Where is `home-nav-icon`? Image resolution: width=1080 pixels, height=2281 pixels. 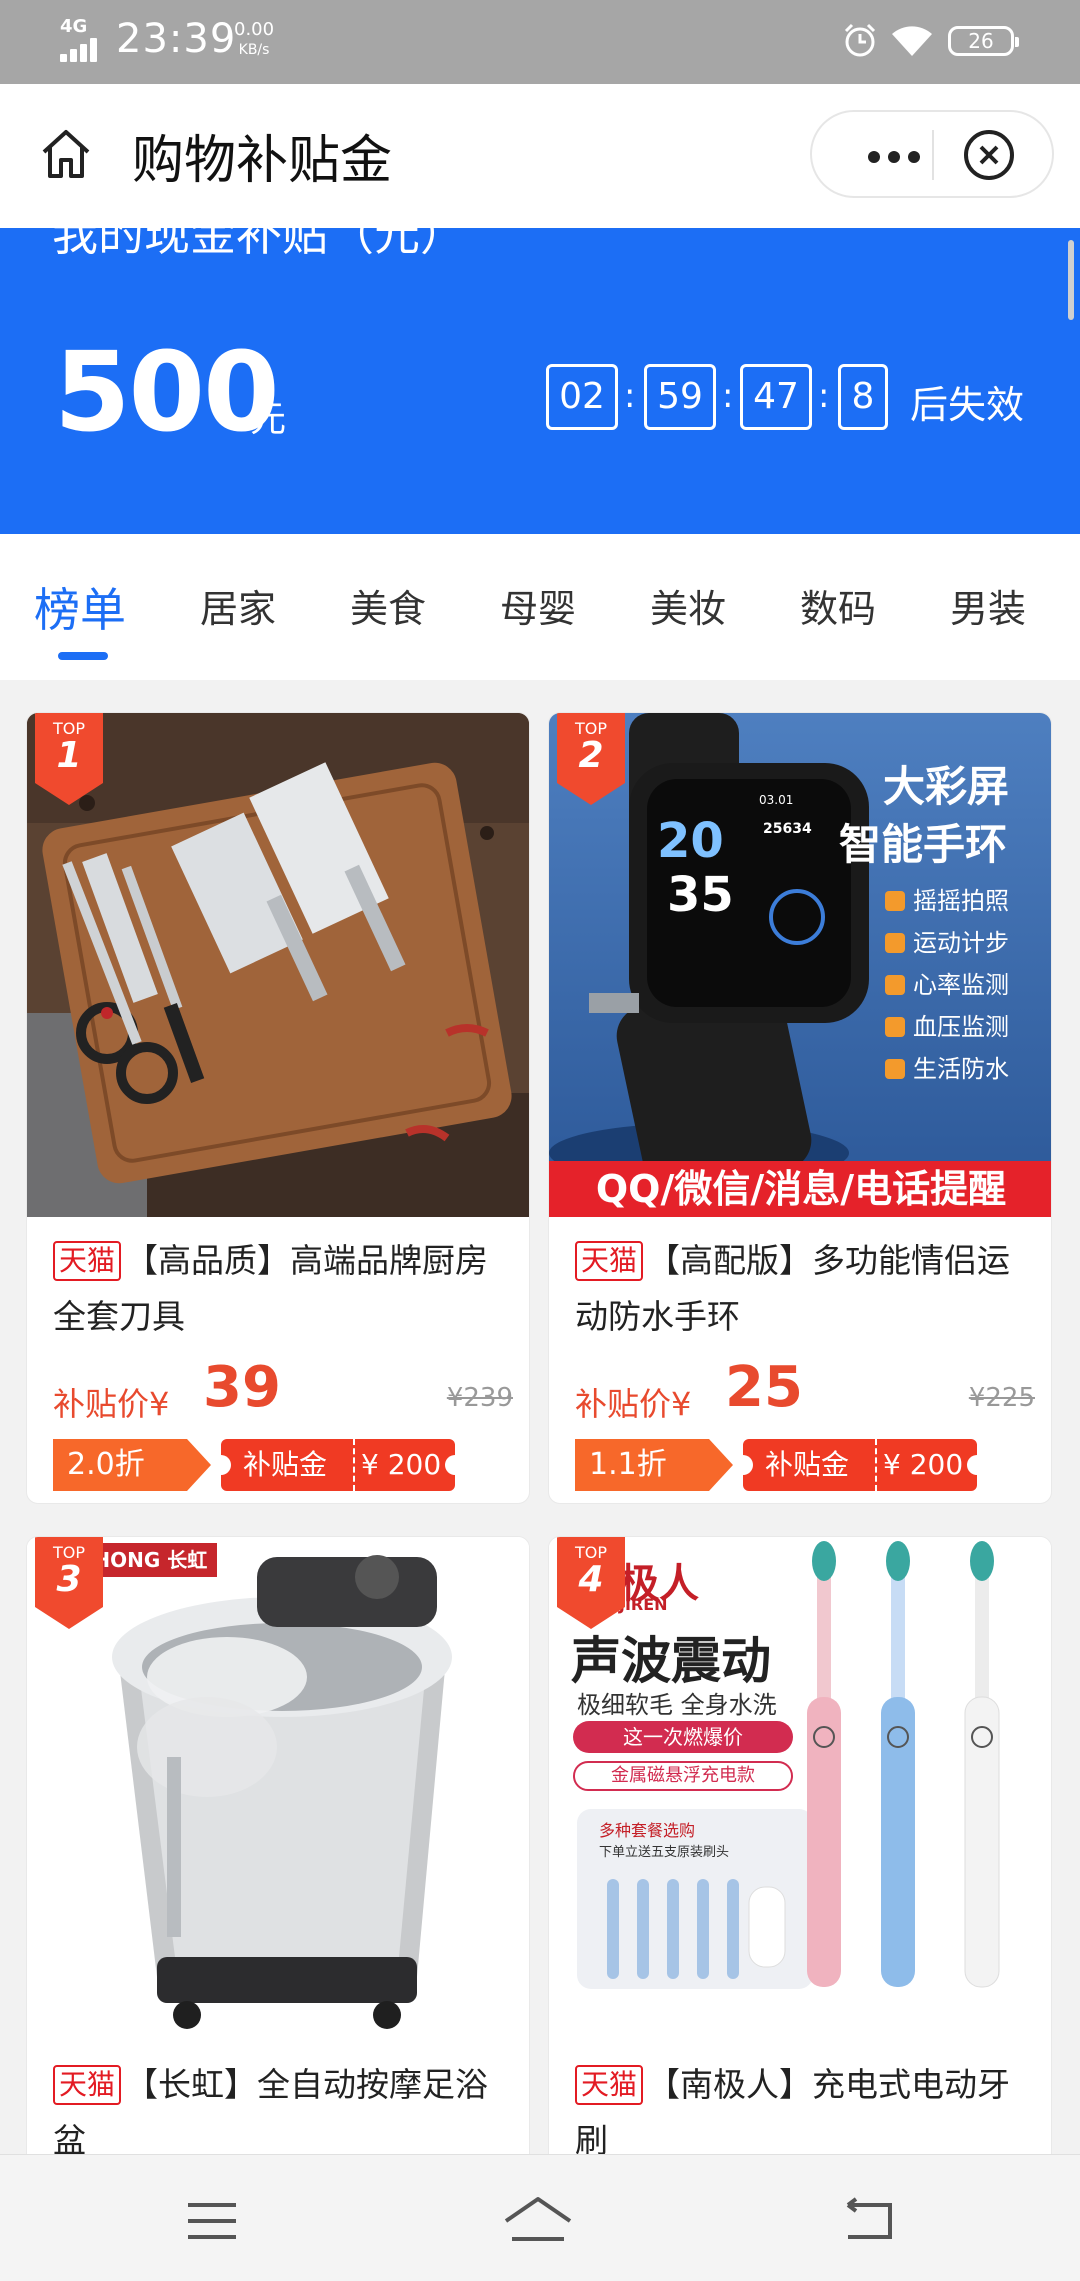 home-nav-icon is located at coordinates (538, 2221).